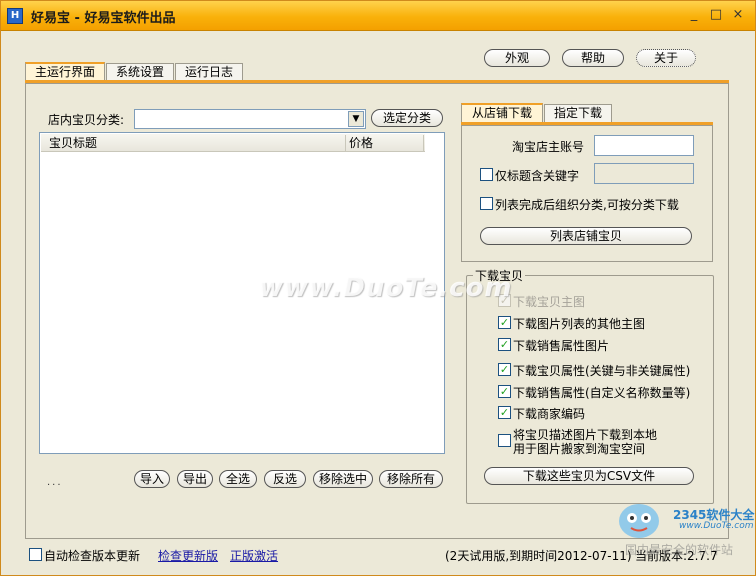 Image resolution: width=756 pixels, height=576 pixels. I want to click on about-button: 关于, so click(666, 58).